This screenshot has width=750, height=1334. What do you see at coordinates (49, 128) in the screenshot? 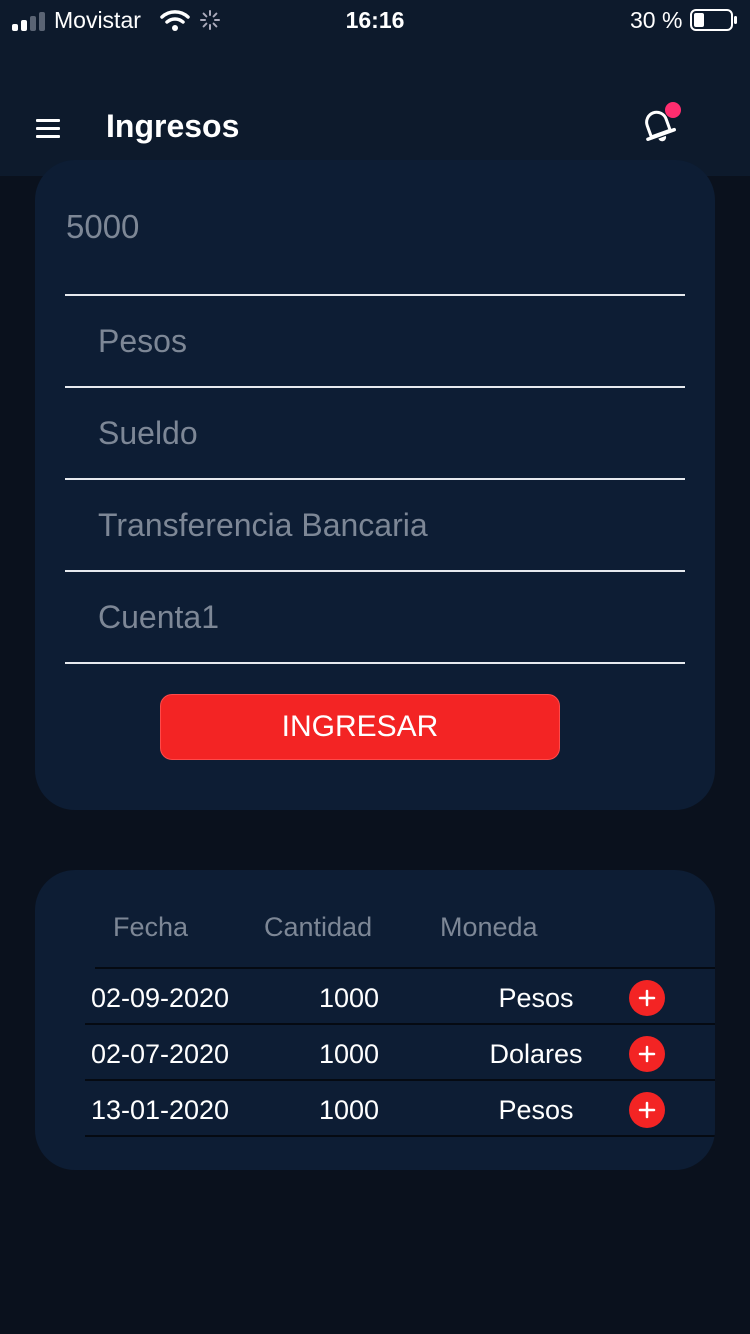
I see `menu-icon` at bounding box center [49, 128].